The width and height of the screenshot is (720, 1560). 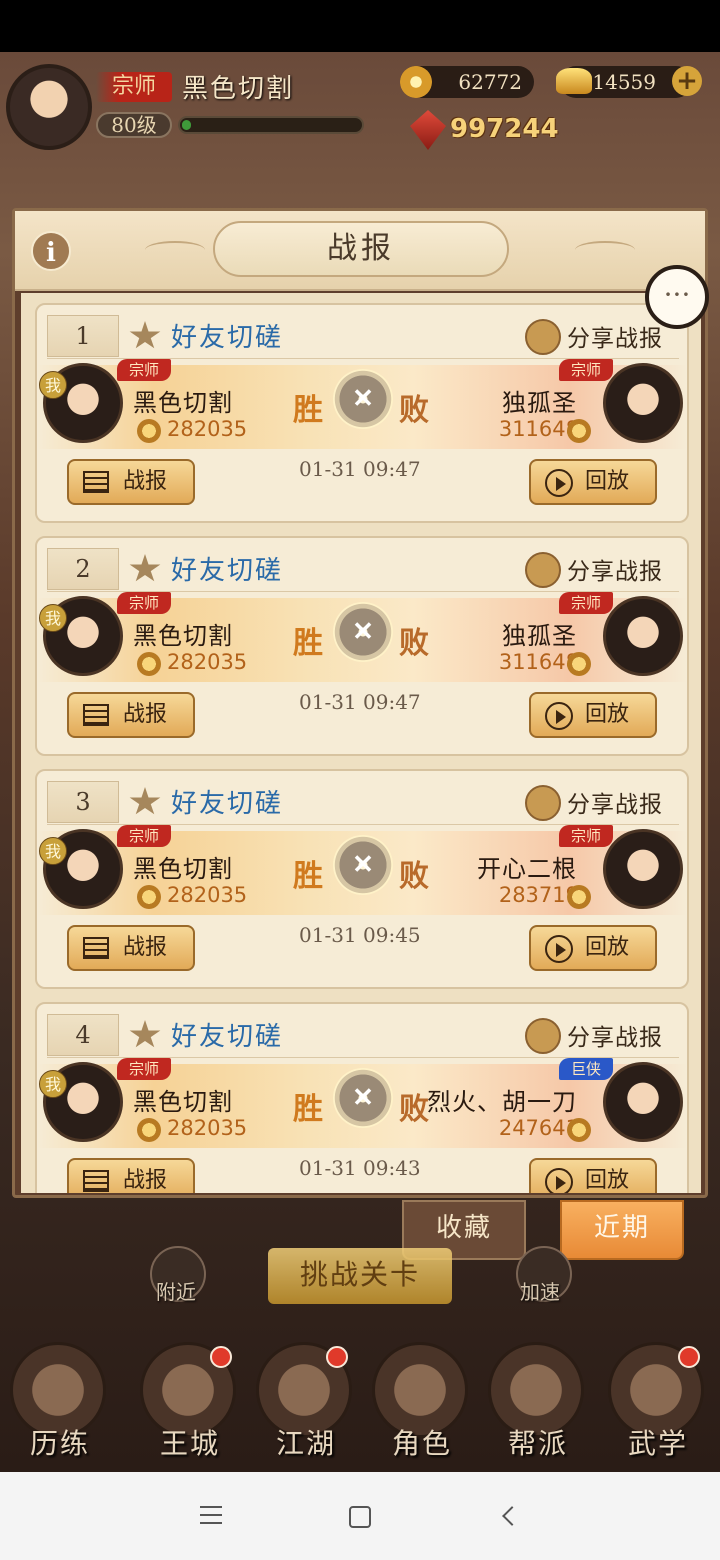 What do you see at coordinates (422, 1407) in the screenshot?
I see `nav-item: 角色` at bounding box center [422, 1407].